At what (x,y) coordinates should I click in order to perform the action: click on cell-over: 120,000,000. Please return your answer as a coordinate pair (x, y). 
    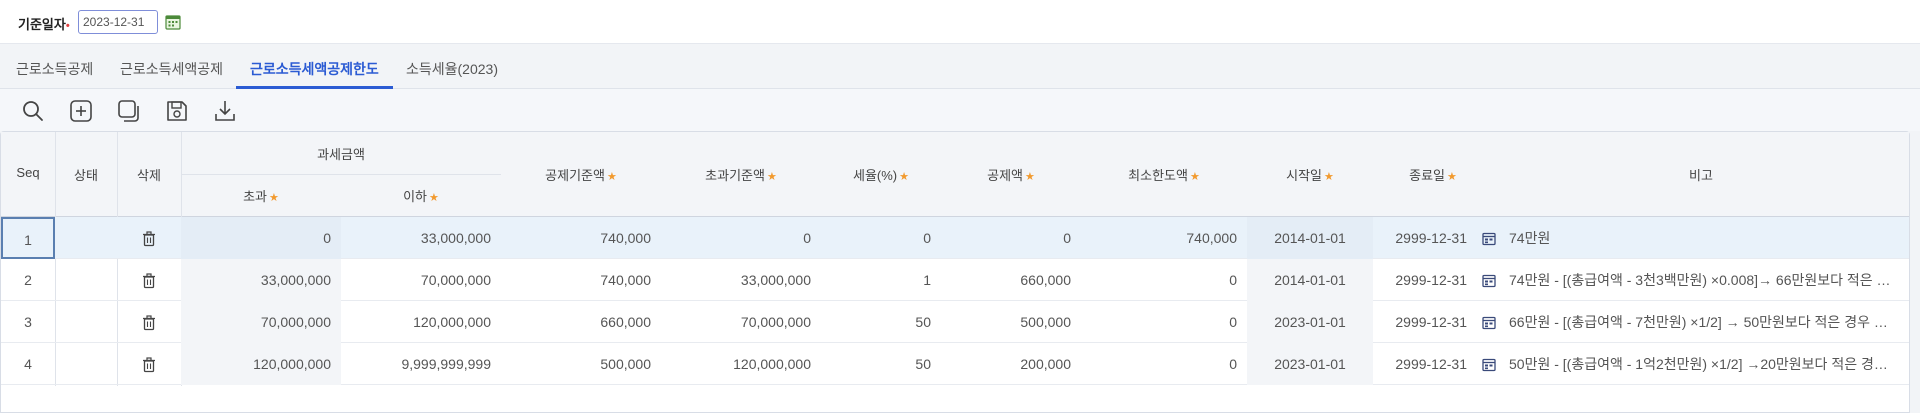
    Looking at the image, I should click on (261, 364).